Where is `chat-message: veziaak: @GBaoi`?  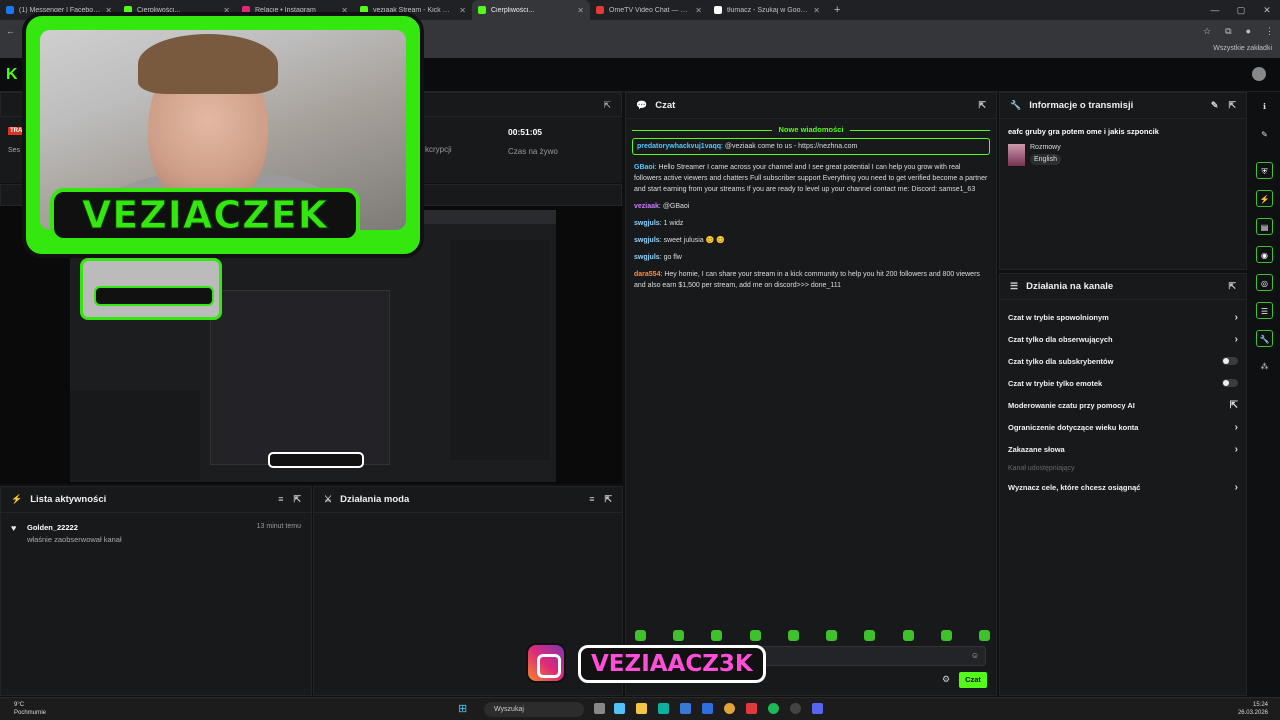
chat-message: veziaak: @GBaoi is located at coordinates (811, 206).